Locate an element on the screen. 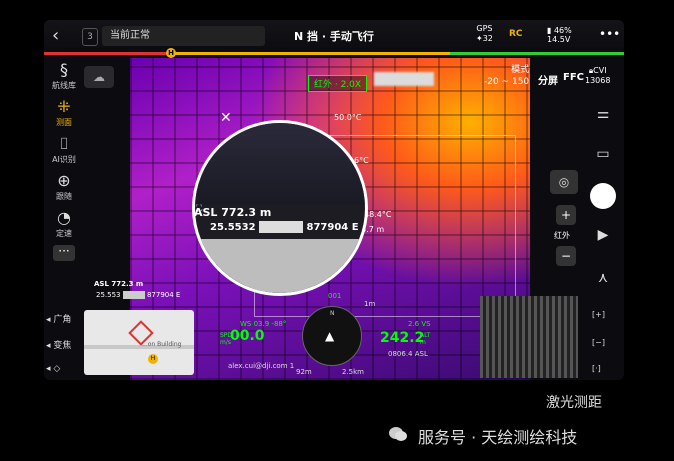 Image resolution: width=674 pixels, height=461 pixels. zoom-out-button: − is located at coordinates (566, 256).